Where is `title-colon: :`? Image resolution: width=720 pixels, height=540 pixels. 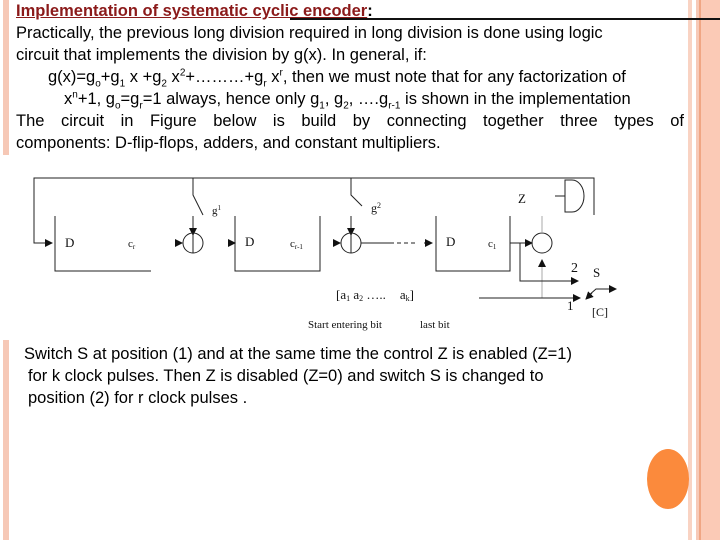 title-colon: : is located at coordinates (370, 11).